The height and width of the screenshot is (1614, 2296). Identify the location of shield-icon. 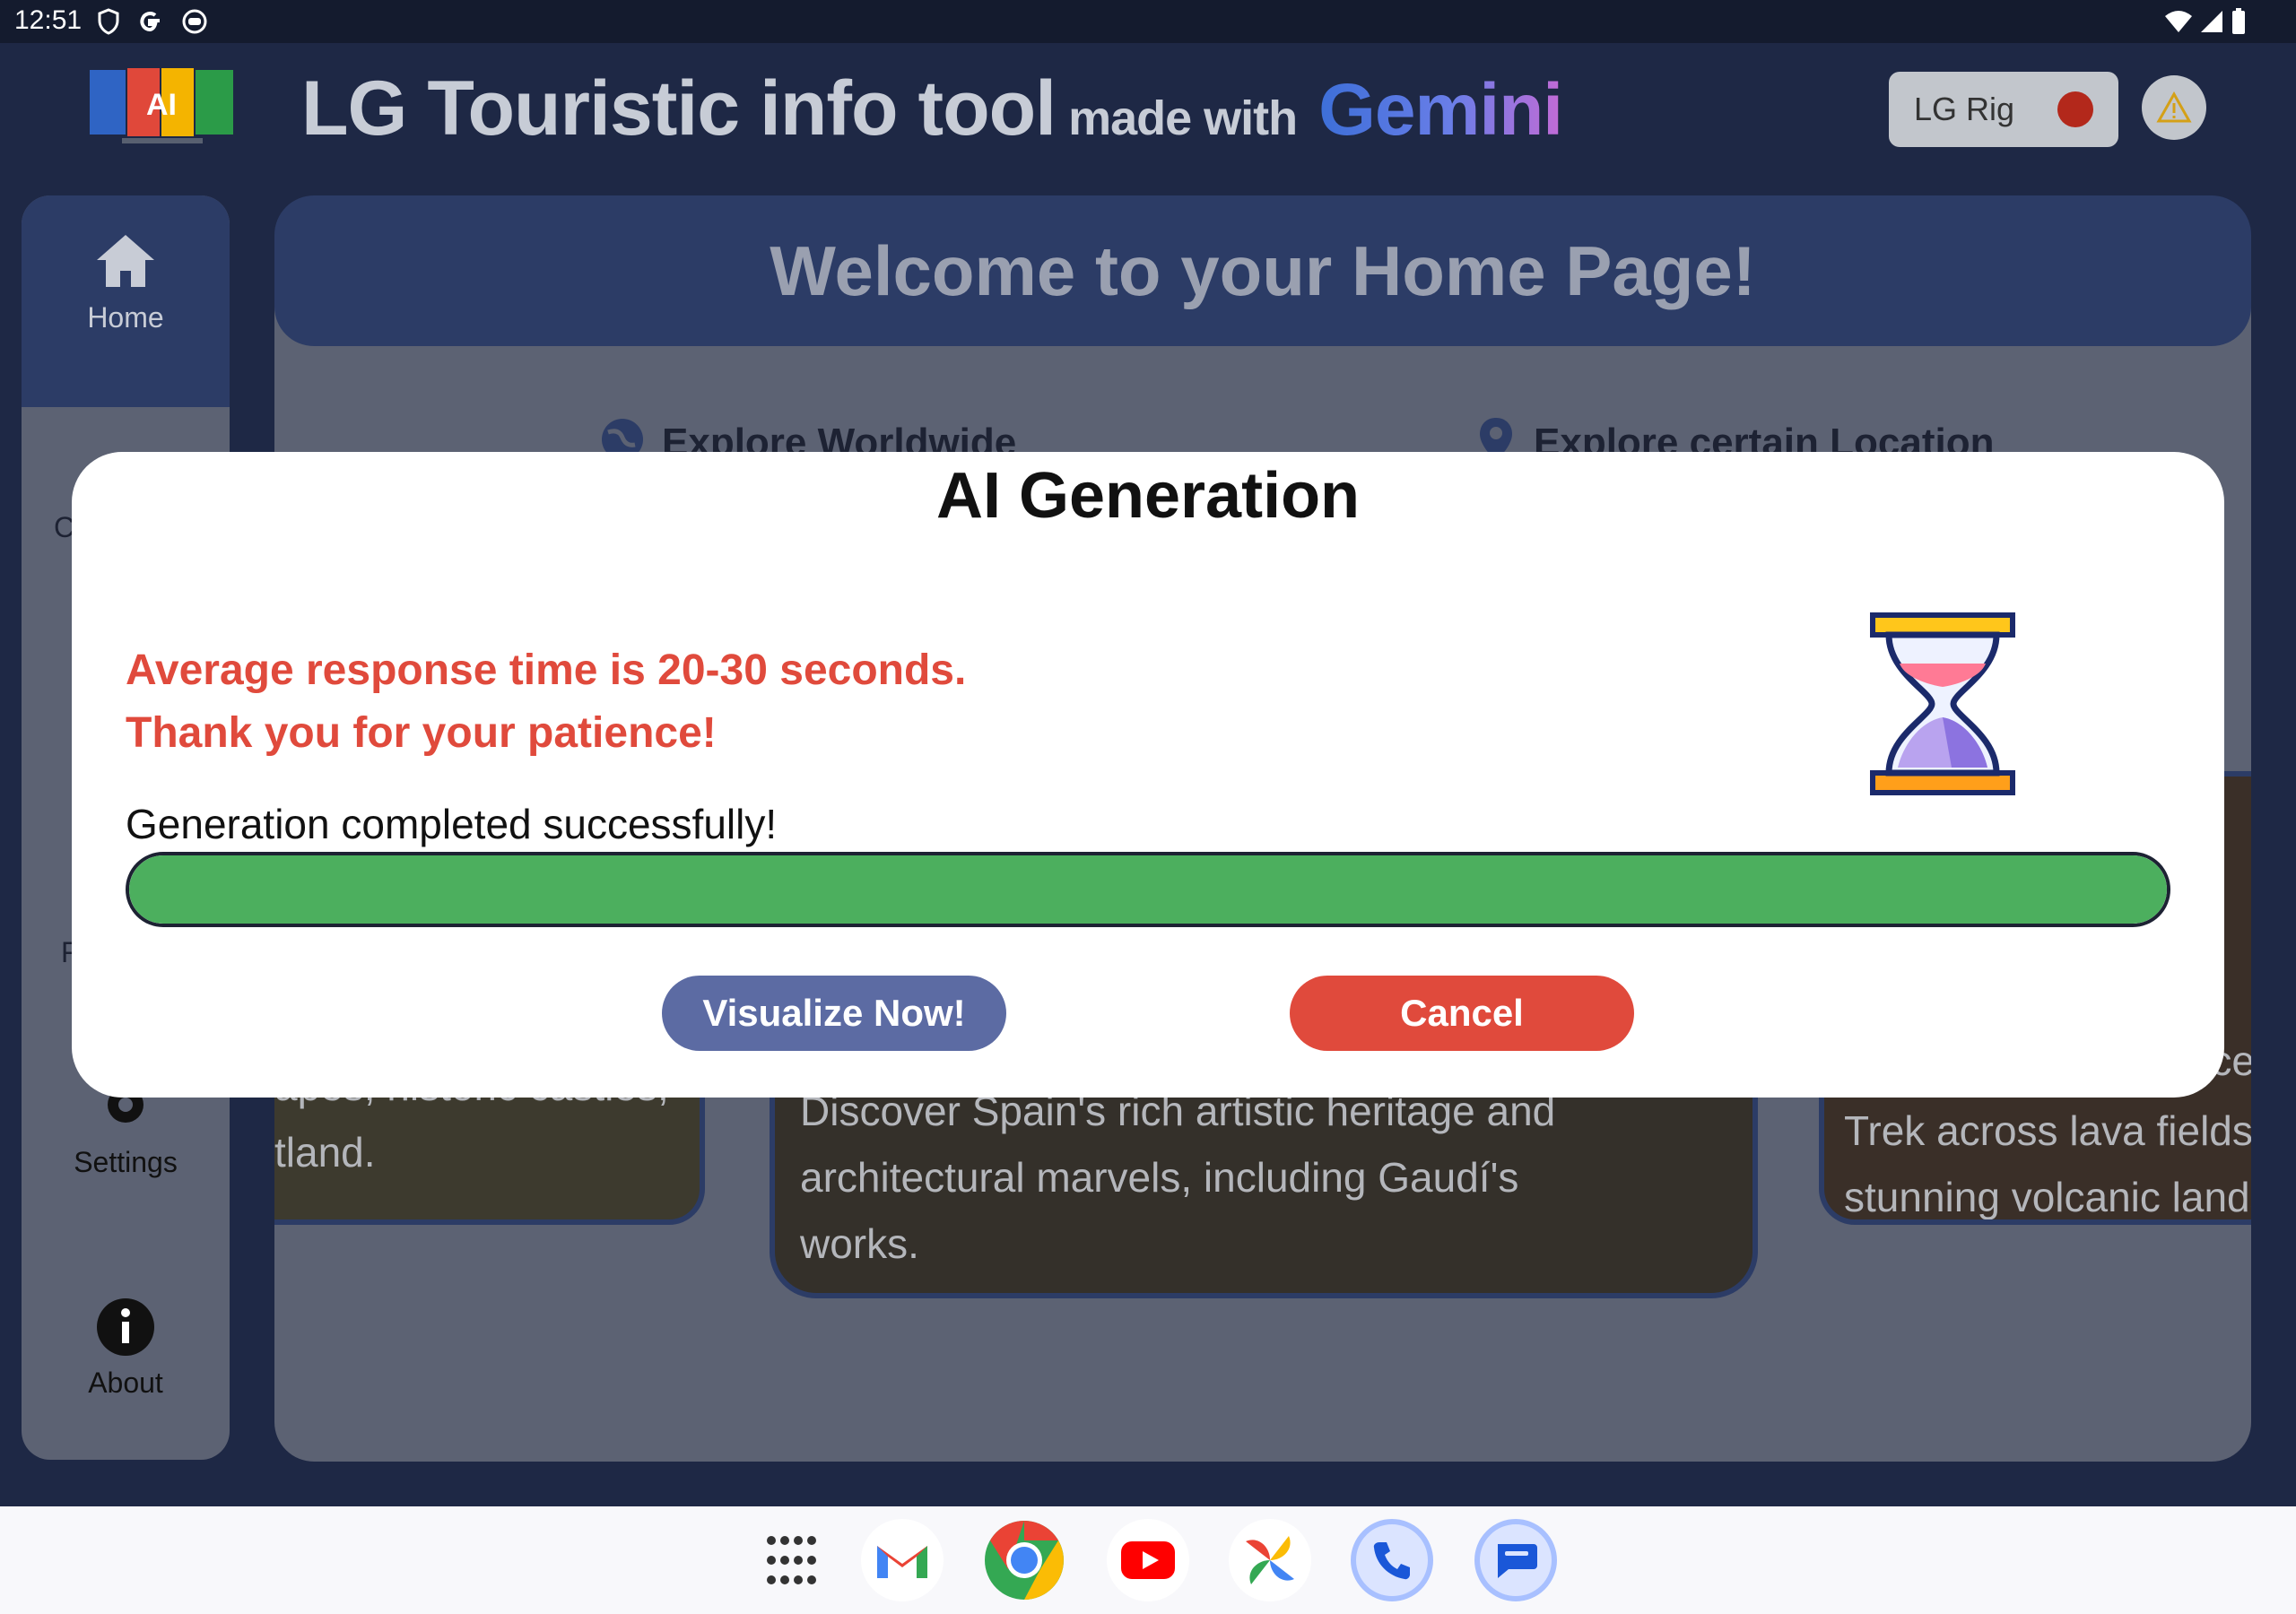
(108, 21).